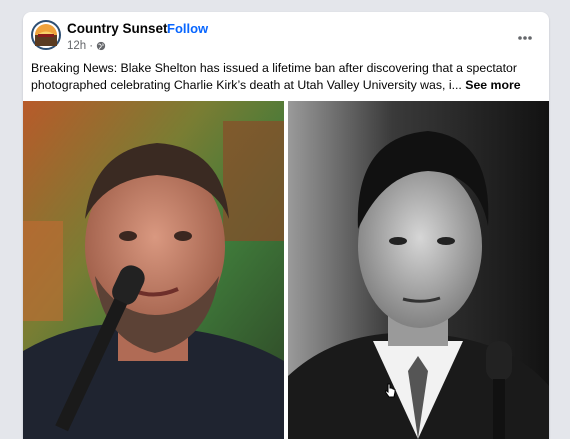  I want to click on page-avatar, so click(46, 35).